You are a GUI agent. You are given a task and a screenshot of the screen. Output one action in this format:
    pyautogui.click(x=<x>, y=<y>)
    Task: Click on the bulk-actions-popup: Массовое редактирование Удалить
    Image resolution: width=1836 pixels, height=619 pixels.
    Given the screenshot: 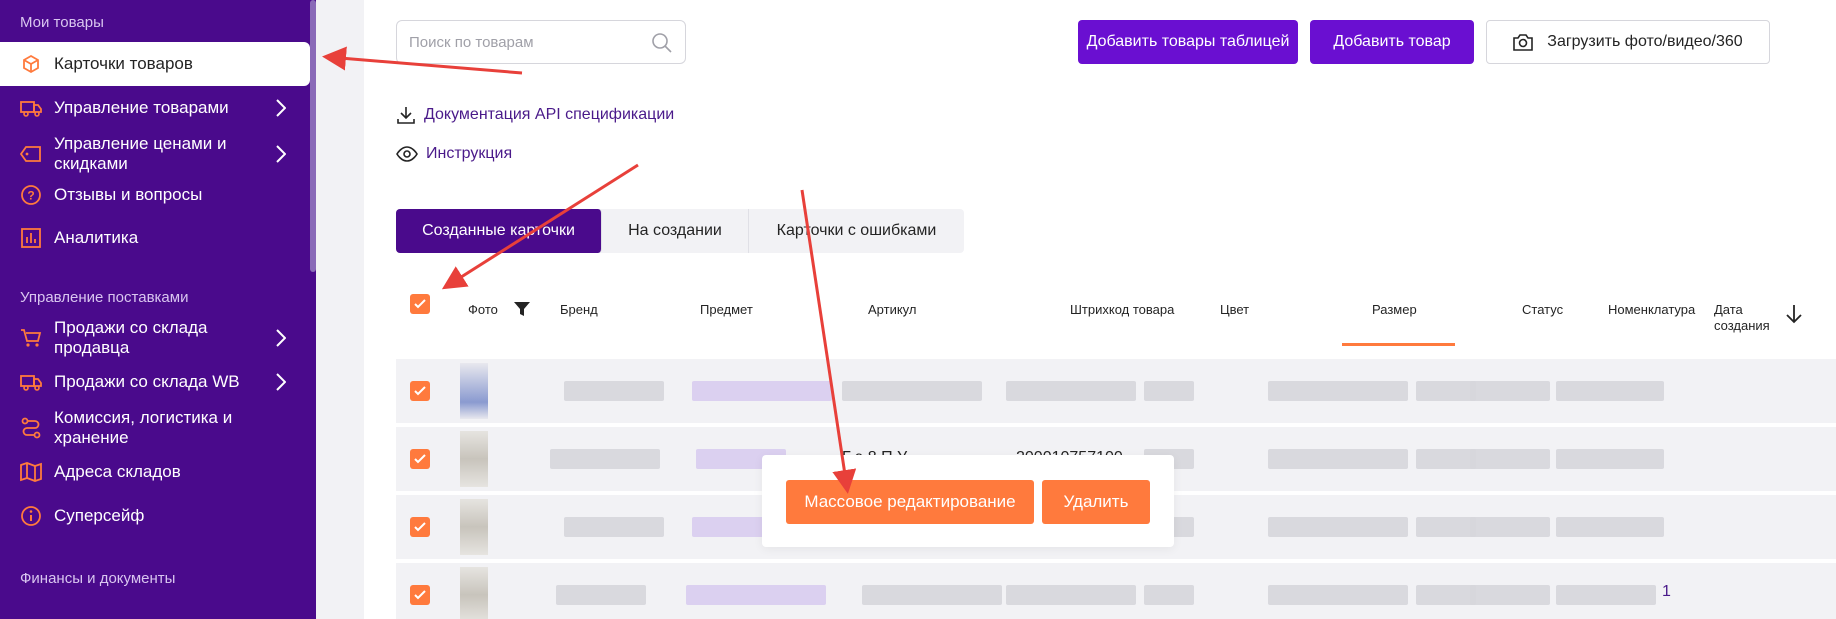 What is the action you would take?
    pyautogui.click(x=968, y=501)
    